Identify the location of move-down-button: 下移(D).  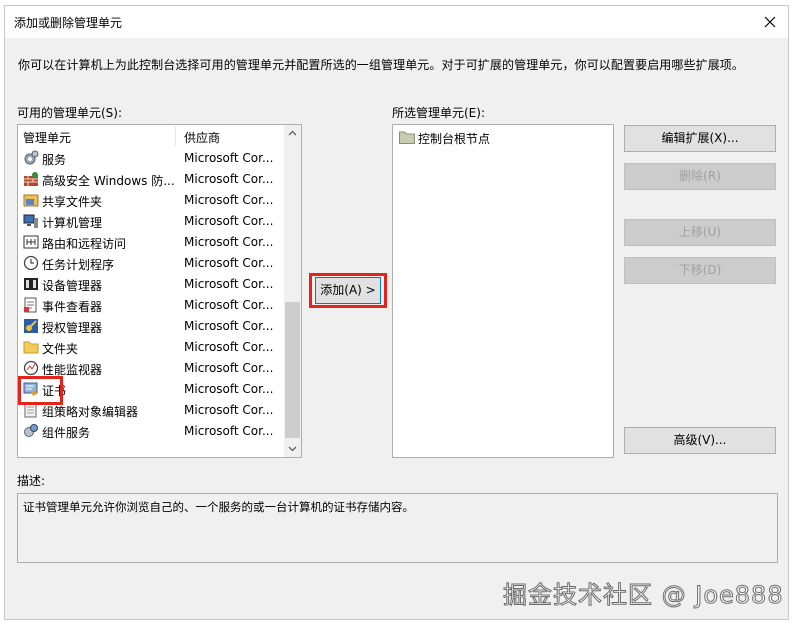
(700, 270).